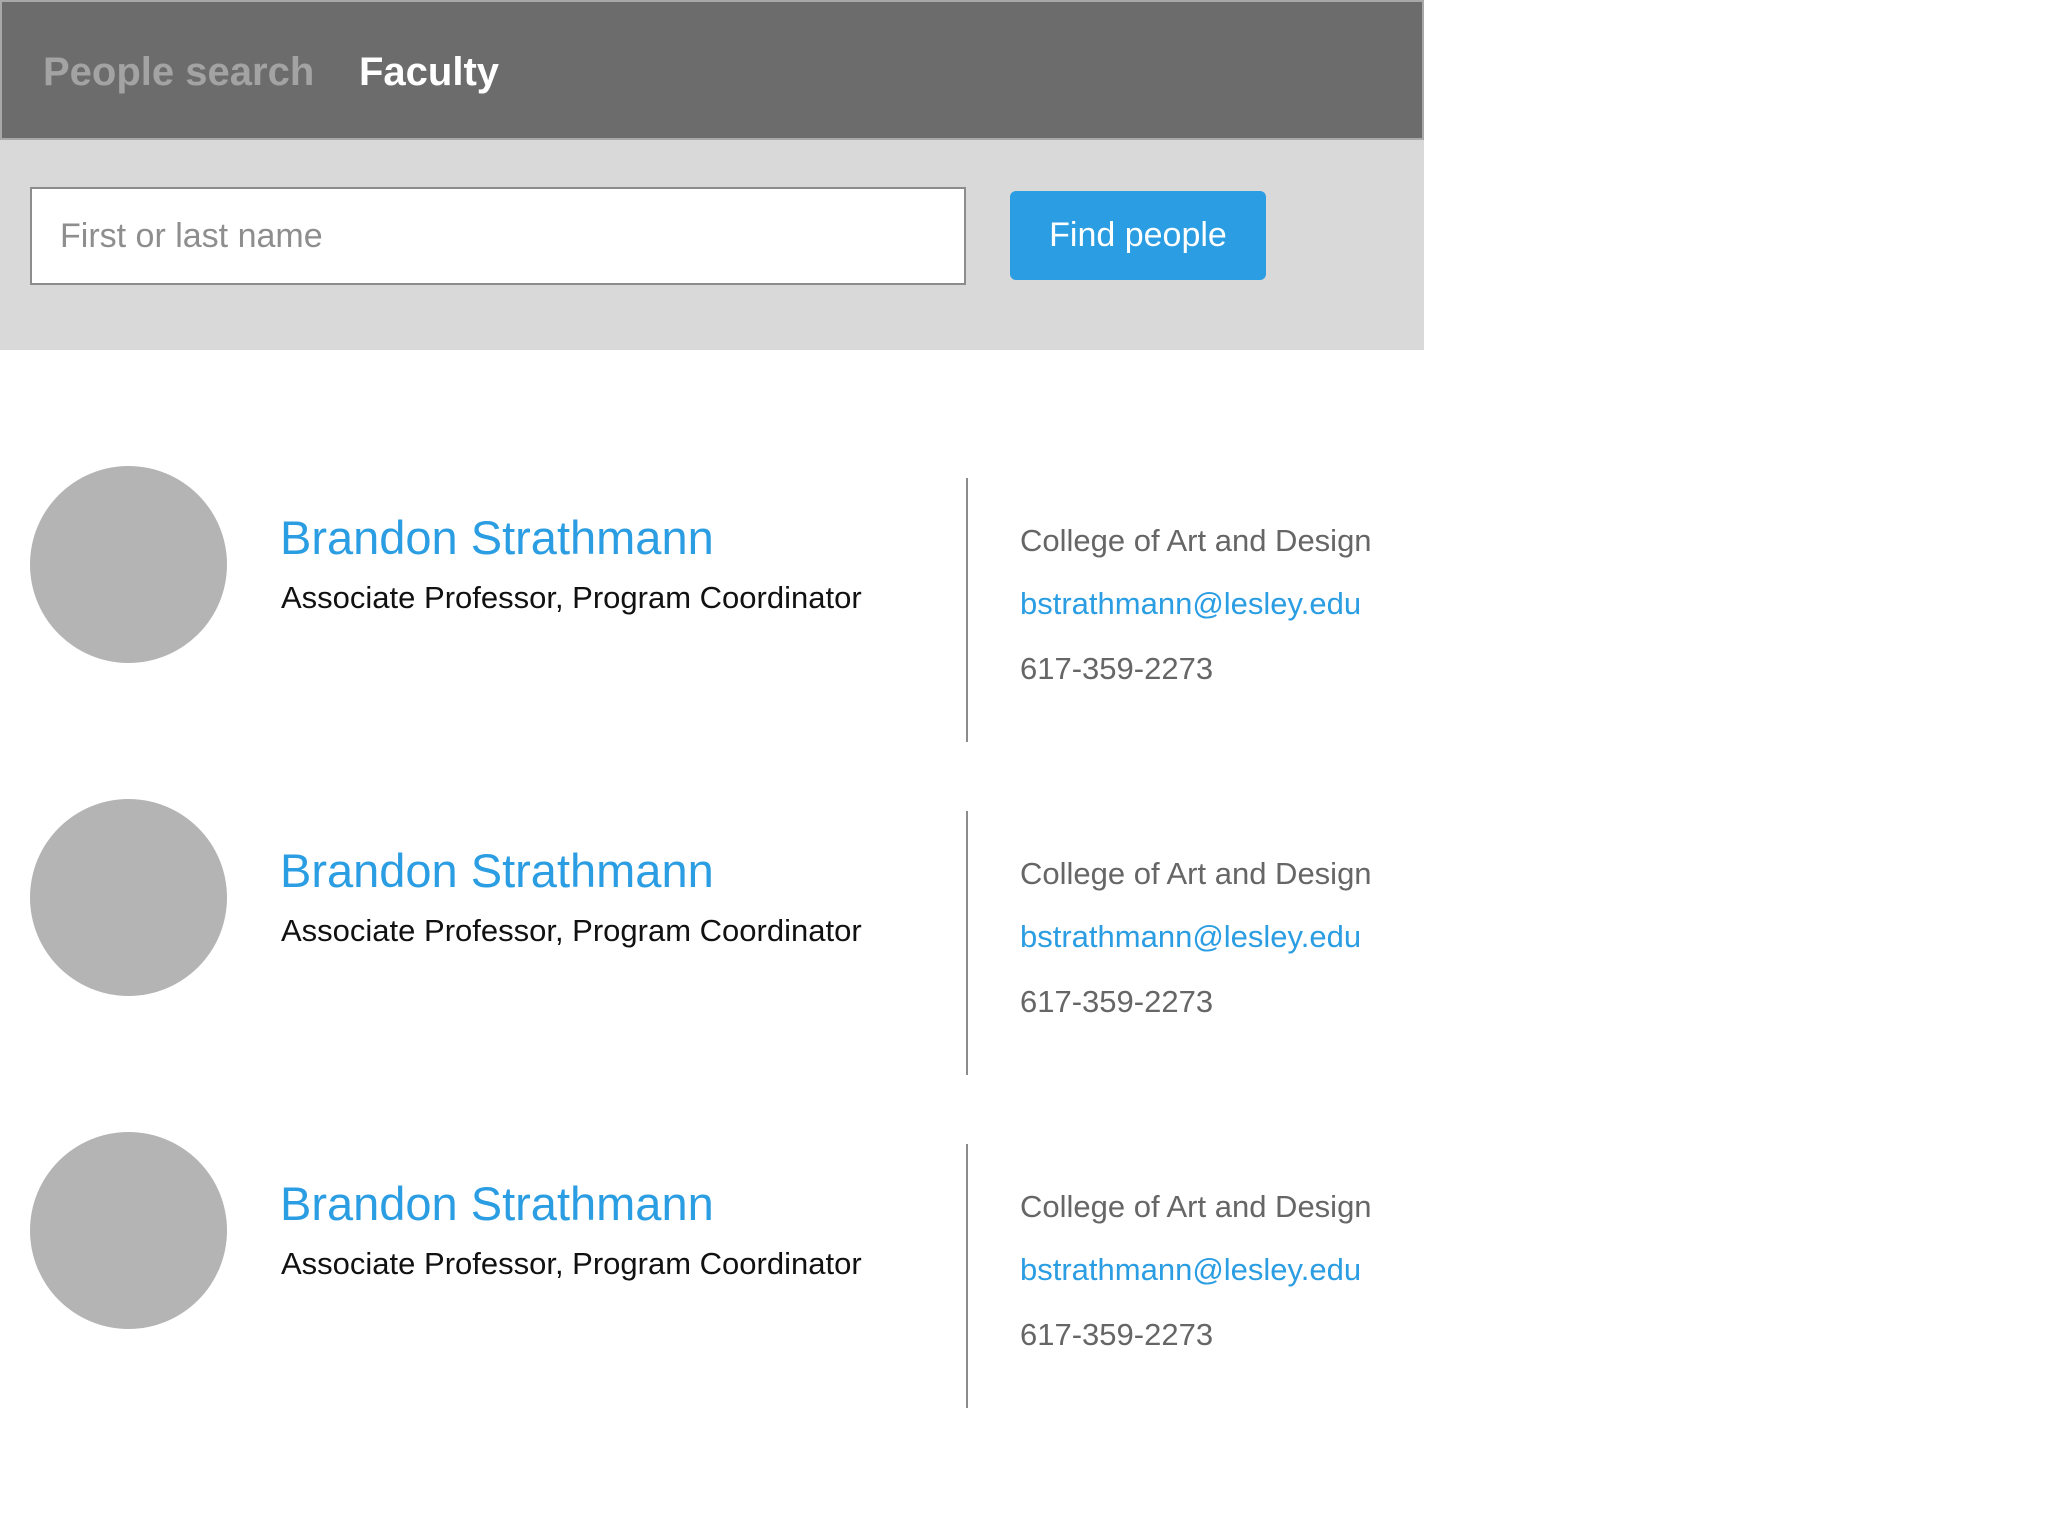 This screenshot has height=1536, width=2048. Describe the element at coordinates (178, 72) in the screenshot. I see `breadcrumb-people-search: People search` at that location.